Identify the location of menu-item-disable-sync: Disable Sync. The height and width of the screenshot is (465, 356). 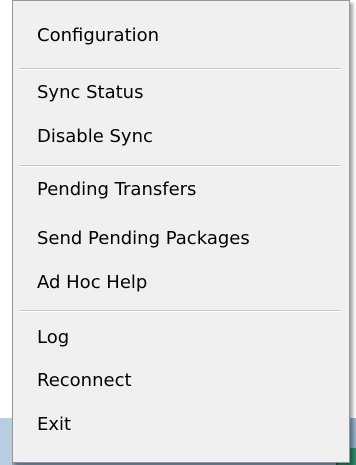
(181, 137).